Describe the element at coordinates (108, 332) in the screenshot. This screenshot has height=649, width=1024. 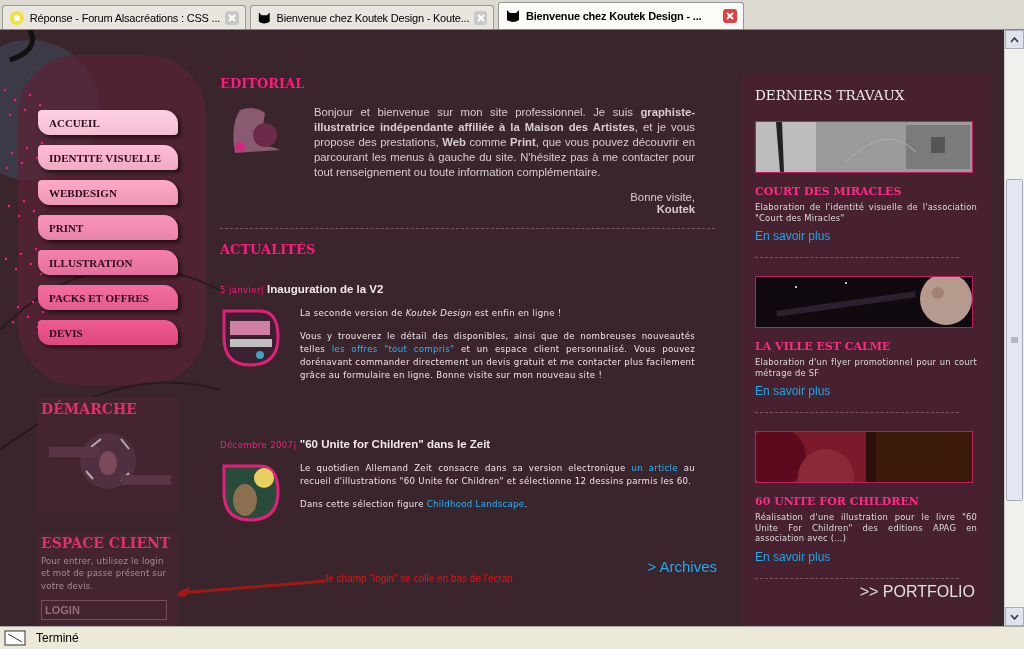
I see `nav-button: DEVIS` at that location.